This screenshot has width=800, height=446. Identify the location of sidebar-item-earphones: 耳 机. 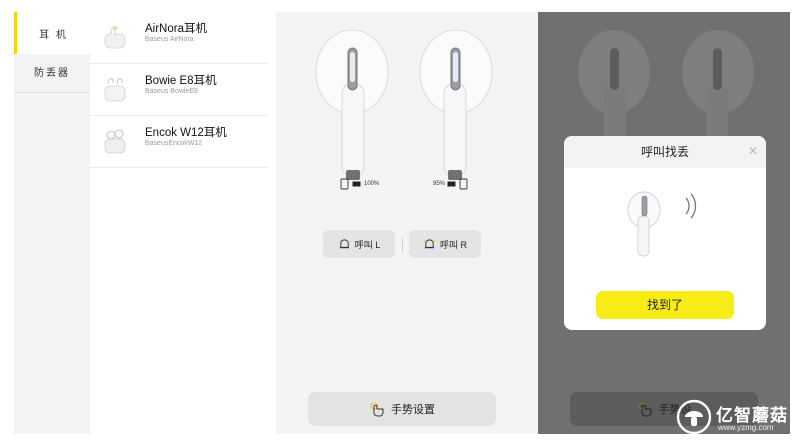
(52, 33).